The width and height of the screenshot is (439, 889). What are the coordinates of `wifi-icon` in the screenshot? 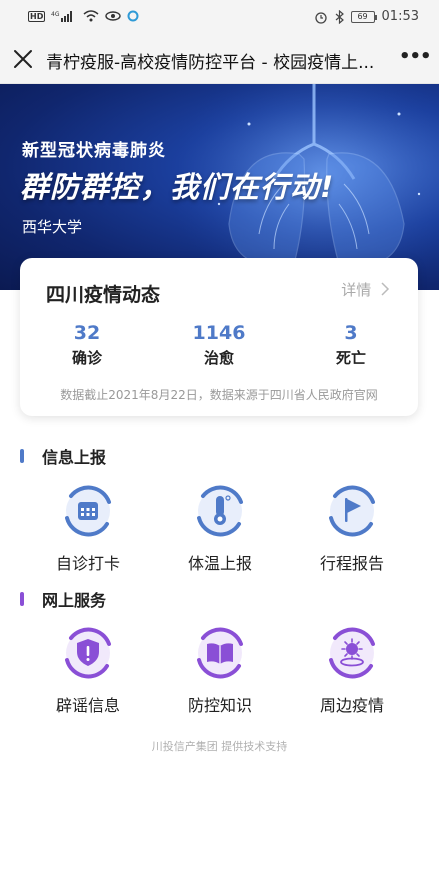 It's located at (91, 16).